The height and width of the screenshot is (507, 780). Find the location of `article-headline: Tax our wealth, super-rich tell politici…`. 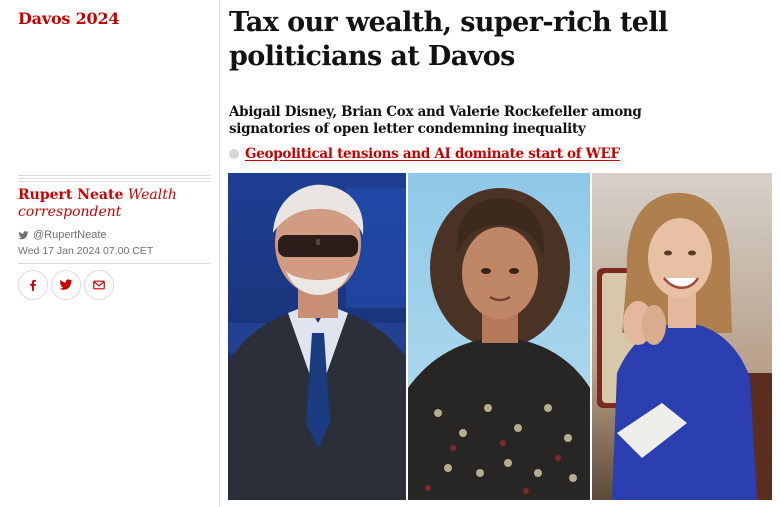

article-headline: Tax our wealth, super-rich tell politici… is located at coordinates (448, 39).